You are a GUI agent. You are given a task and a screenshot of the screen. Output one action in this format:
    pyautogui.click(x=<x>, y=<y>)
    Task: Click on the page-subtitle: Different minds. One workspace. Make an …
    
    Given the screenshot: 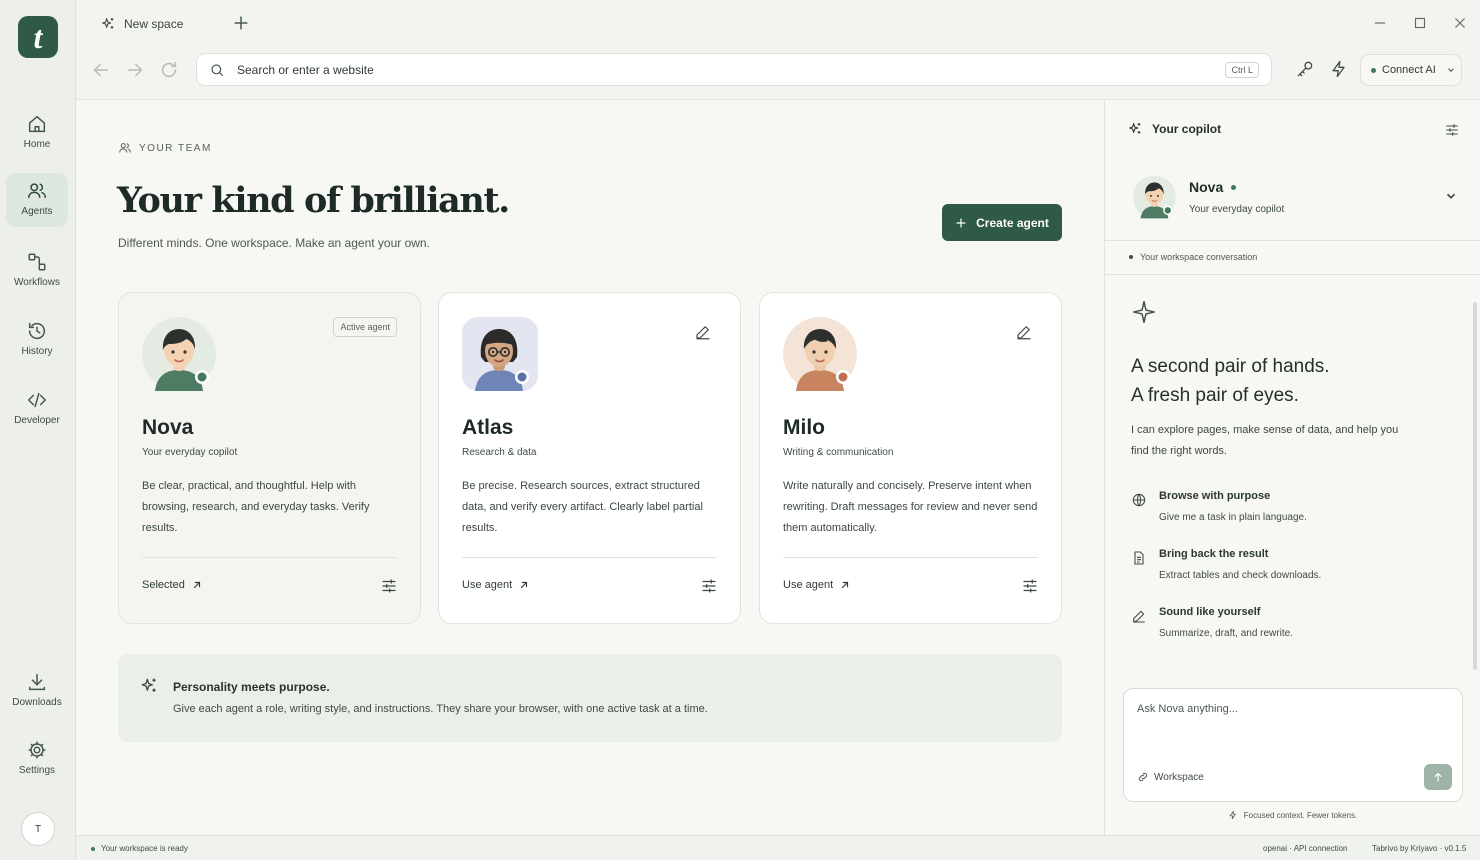 What is the action you would take?
    pyautogui.click(x=274, y=243)
    